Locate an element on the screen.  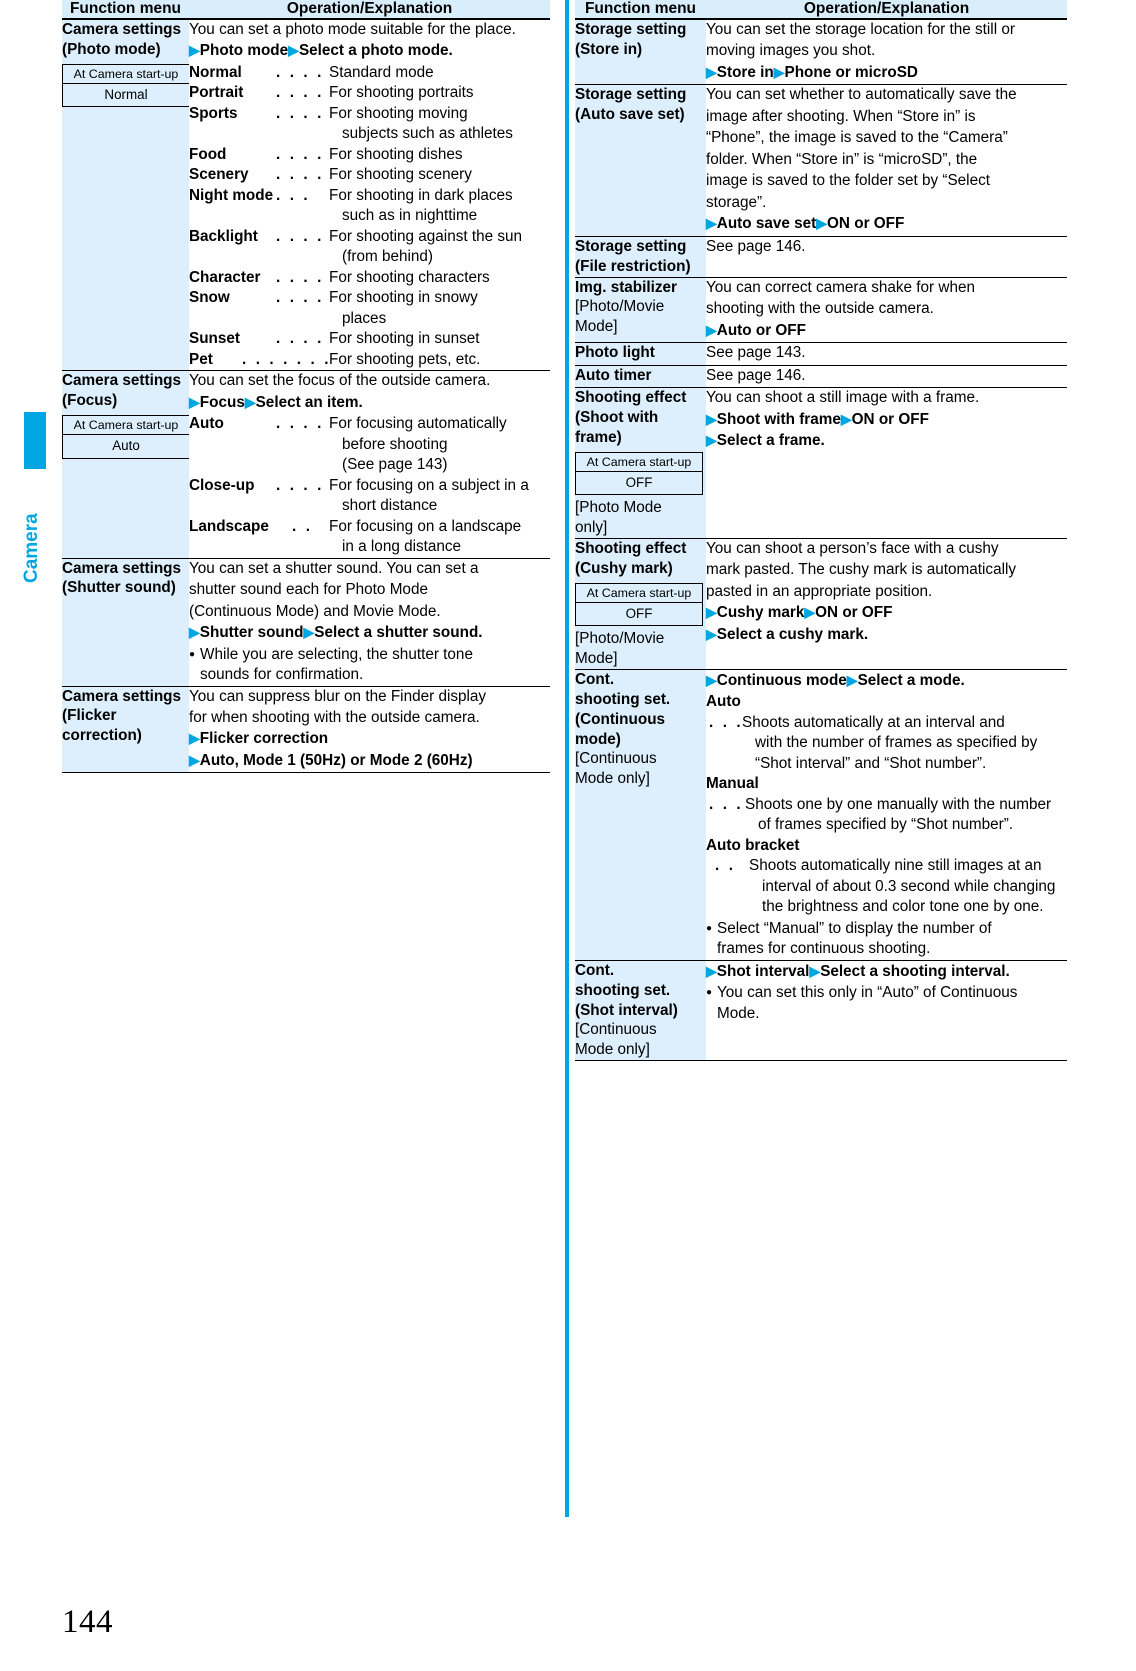
definition-term: Food is located at coordinates (208, 154).